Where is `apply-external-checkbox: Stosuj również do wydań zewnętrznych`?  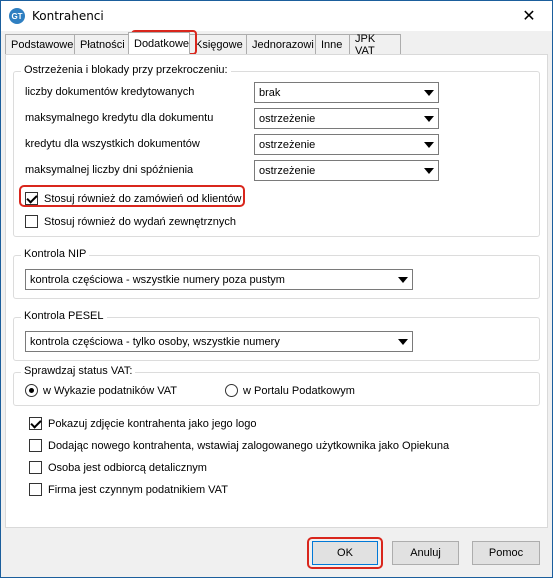
apply-external-checkbox: Stosuj również do wydań zewnętrznych is located at coordinates (130, 221).